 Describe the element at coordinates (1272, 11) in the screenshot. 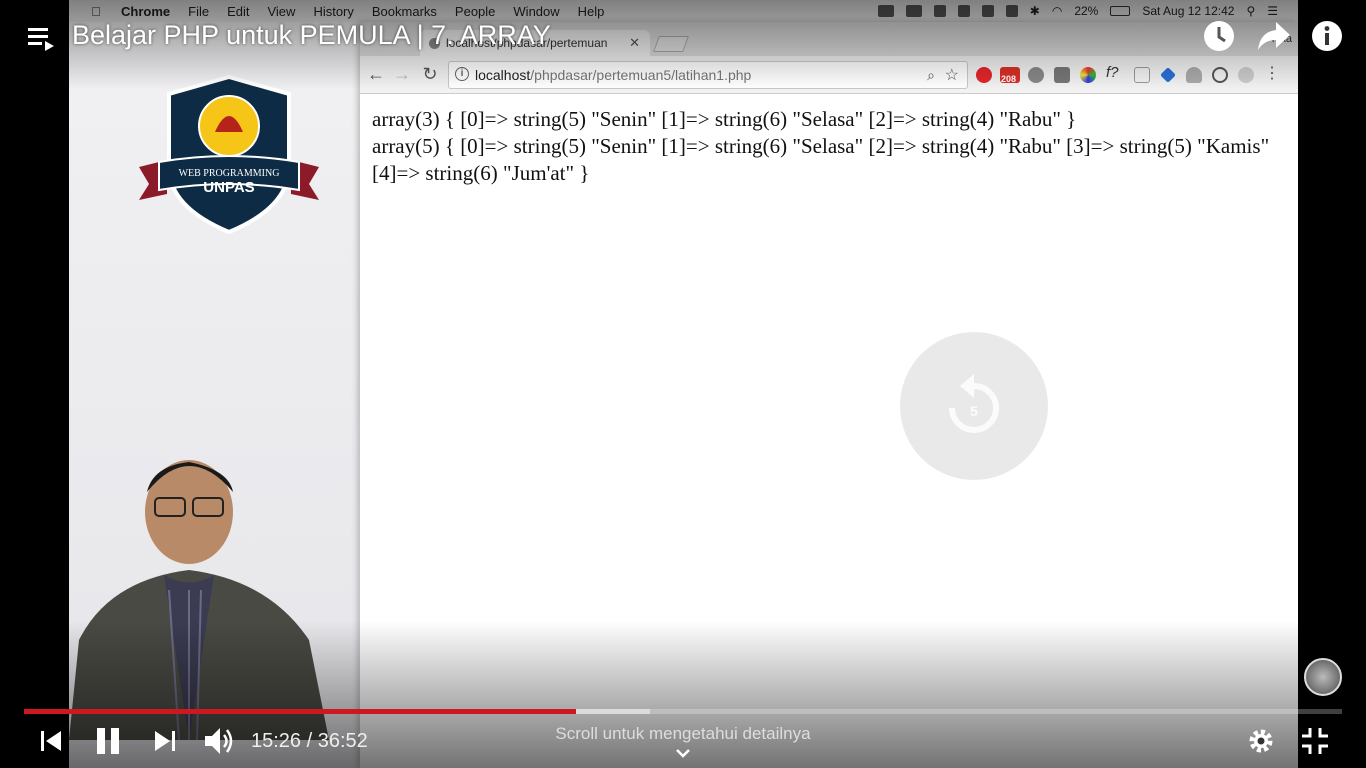

I see `notification-center-icon: ☰` at that location.